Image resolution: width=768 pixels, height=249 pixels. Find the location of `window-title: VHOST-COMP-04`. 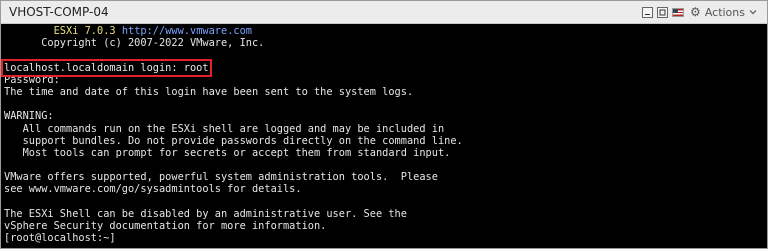

window-title: VHOST-COMP-04 is located at coordinates (59, 12).